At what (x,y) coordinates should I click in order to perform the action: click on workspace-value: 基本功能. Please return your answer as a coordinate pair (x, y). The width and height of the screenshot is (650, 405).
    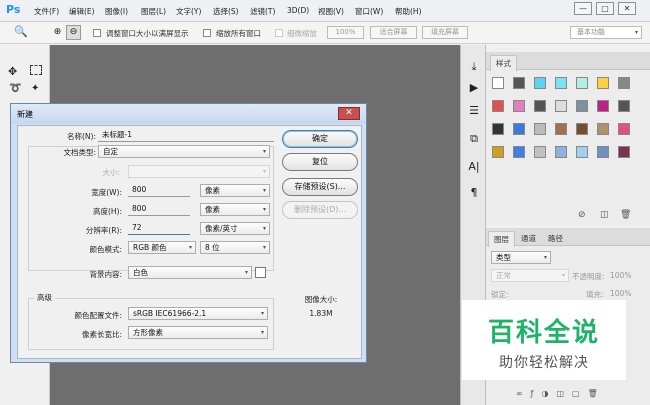
    Looking at the image, I should click on (591, 32).